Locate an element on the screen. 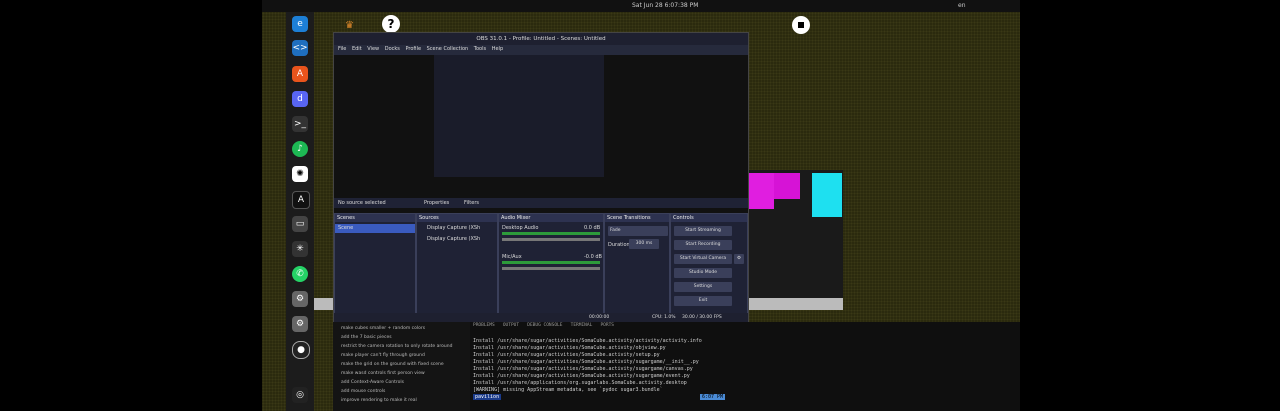  controls-title: Controls is located at coordinates (709, 218).